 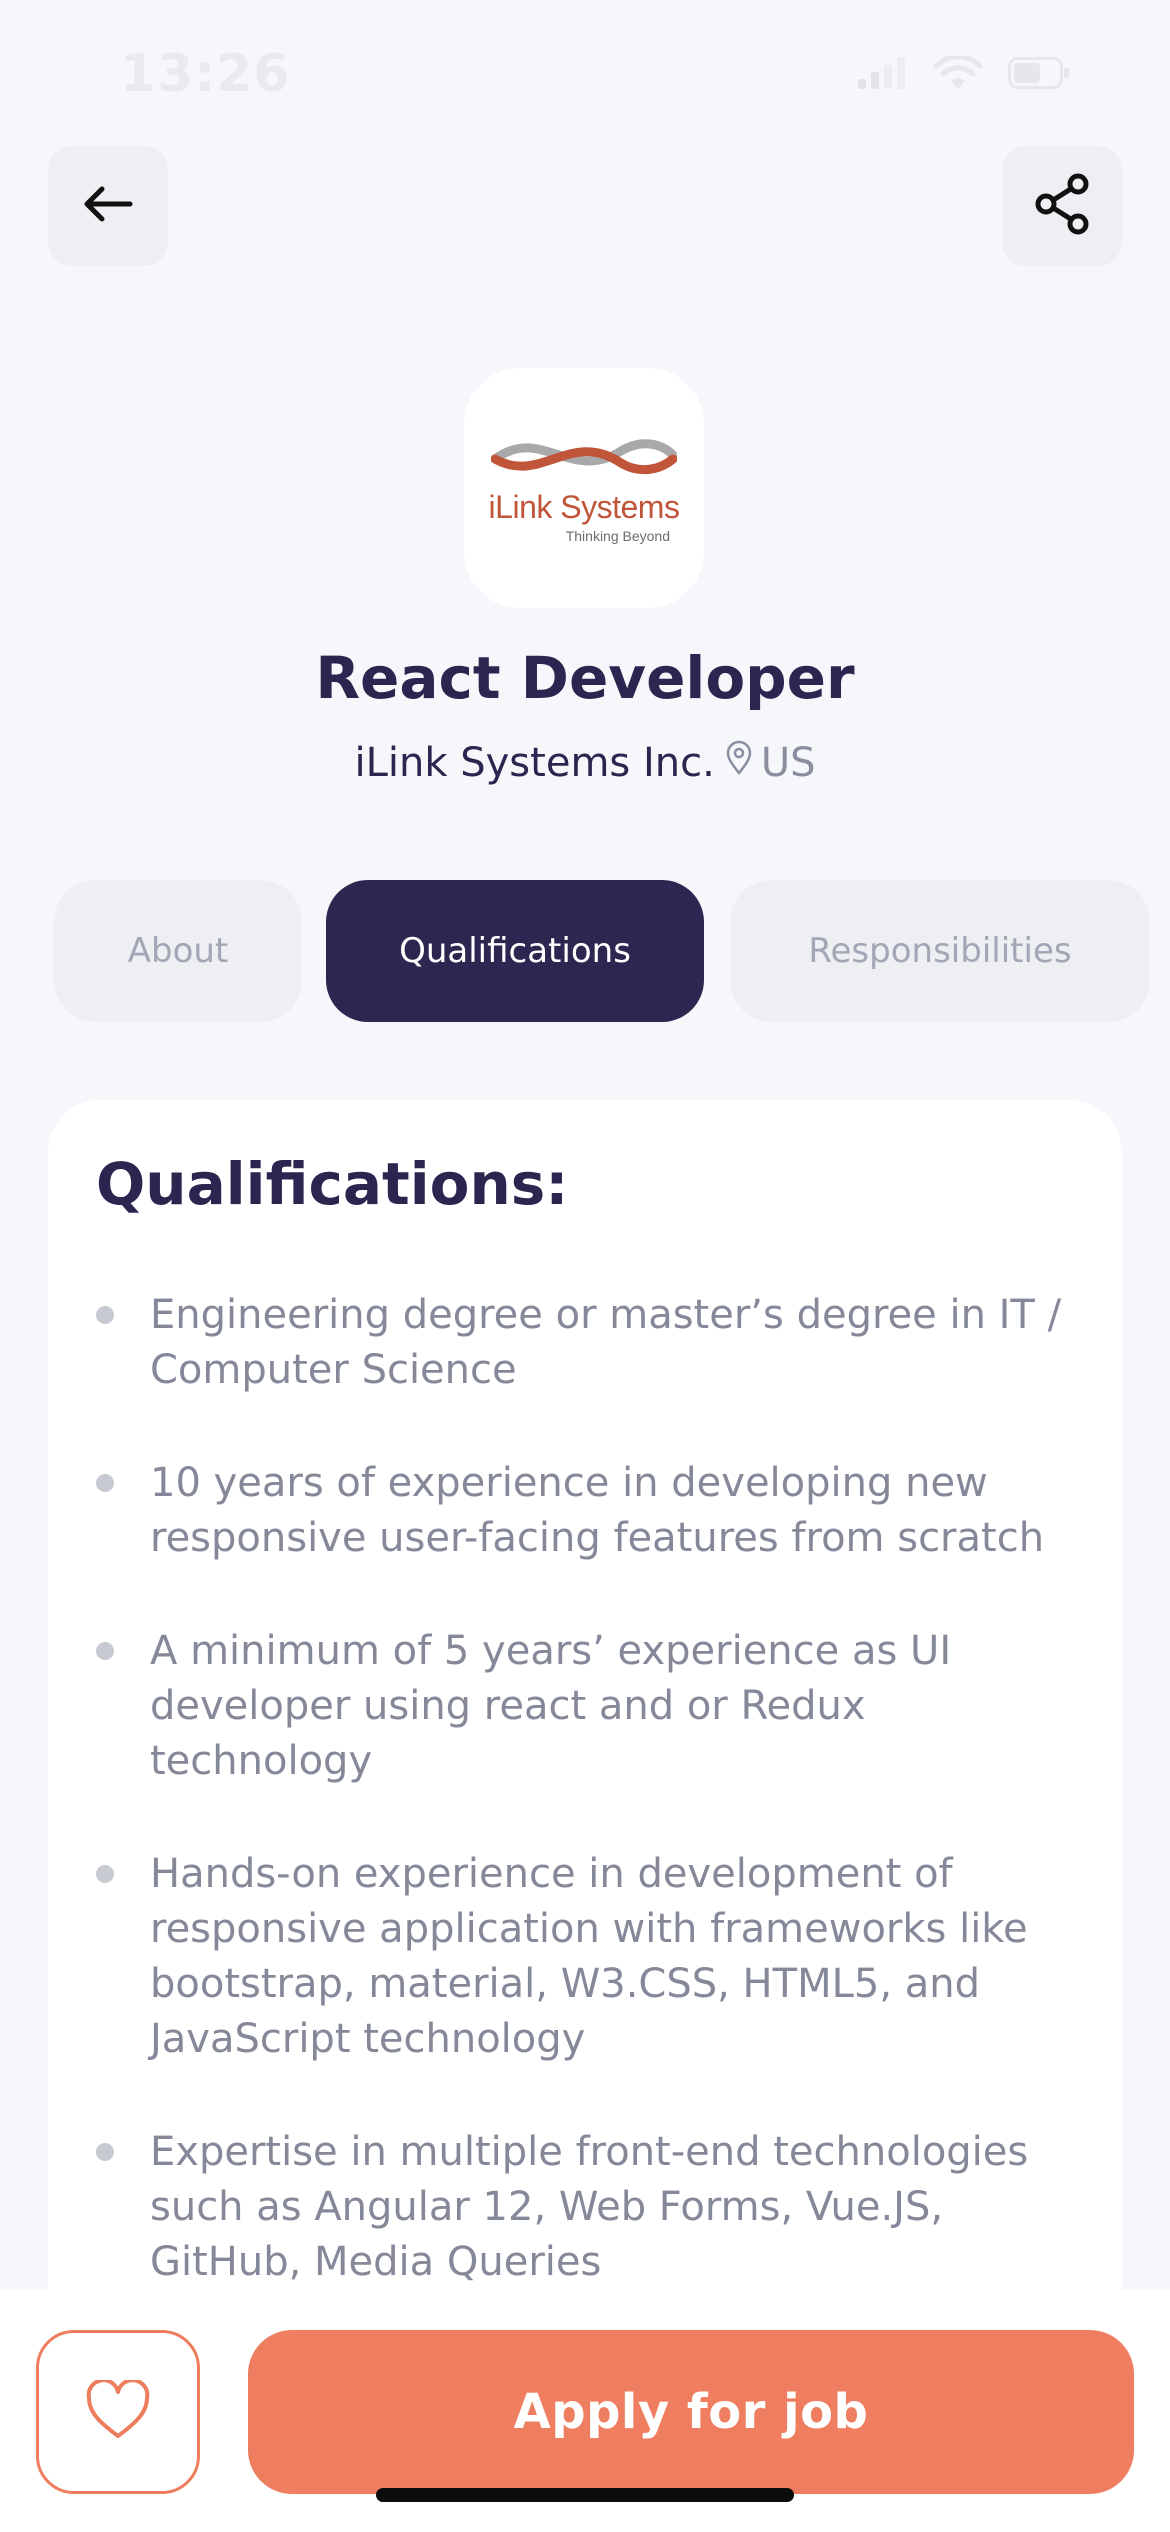 I want to click on share-icon, so click(x=1062, y=206).